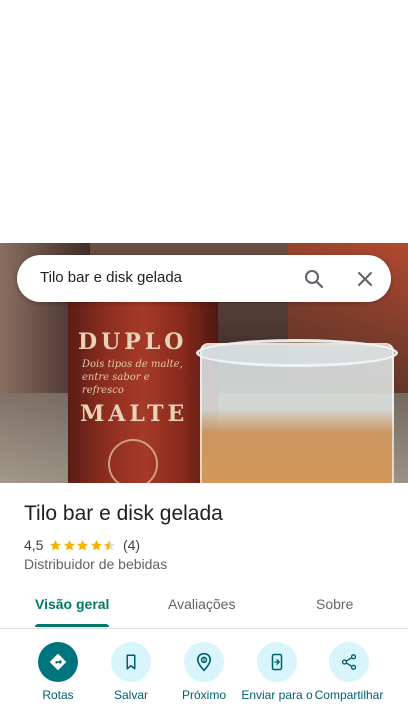  What do you see at coordinates (204, 662) in the screenshot?
I see `nearby-icon` at bounding box center [204, 662].